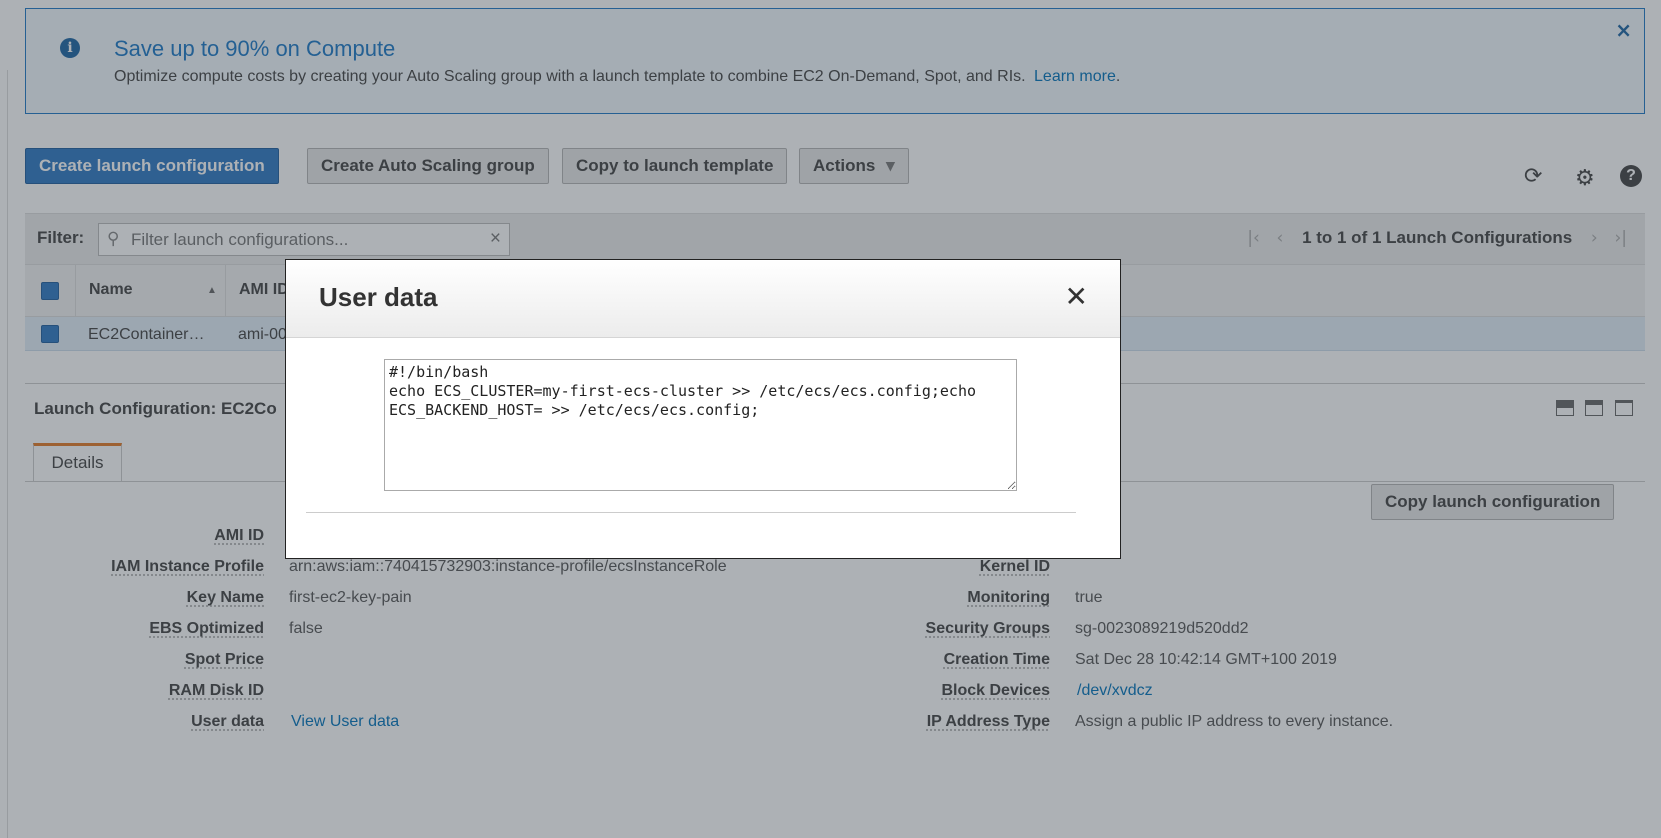 This screenshot has width=1661, height=838. Describe the element at coordinates (691, 512) in the screenshot. I see `modal-footer-divider` at that location.